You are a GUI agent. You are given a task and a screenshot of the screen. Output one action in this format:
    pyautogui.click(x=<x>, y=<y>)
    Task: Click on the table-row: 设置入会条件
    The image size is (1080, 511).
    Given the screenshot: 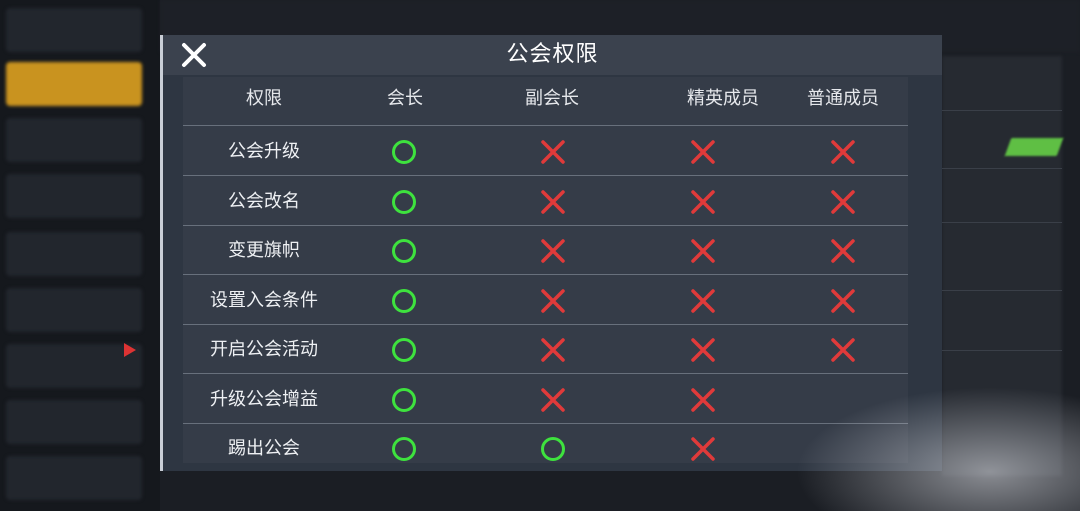 What is the action you would take?
    pyautogui.click(x=545, y=300)
    